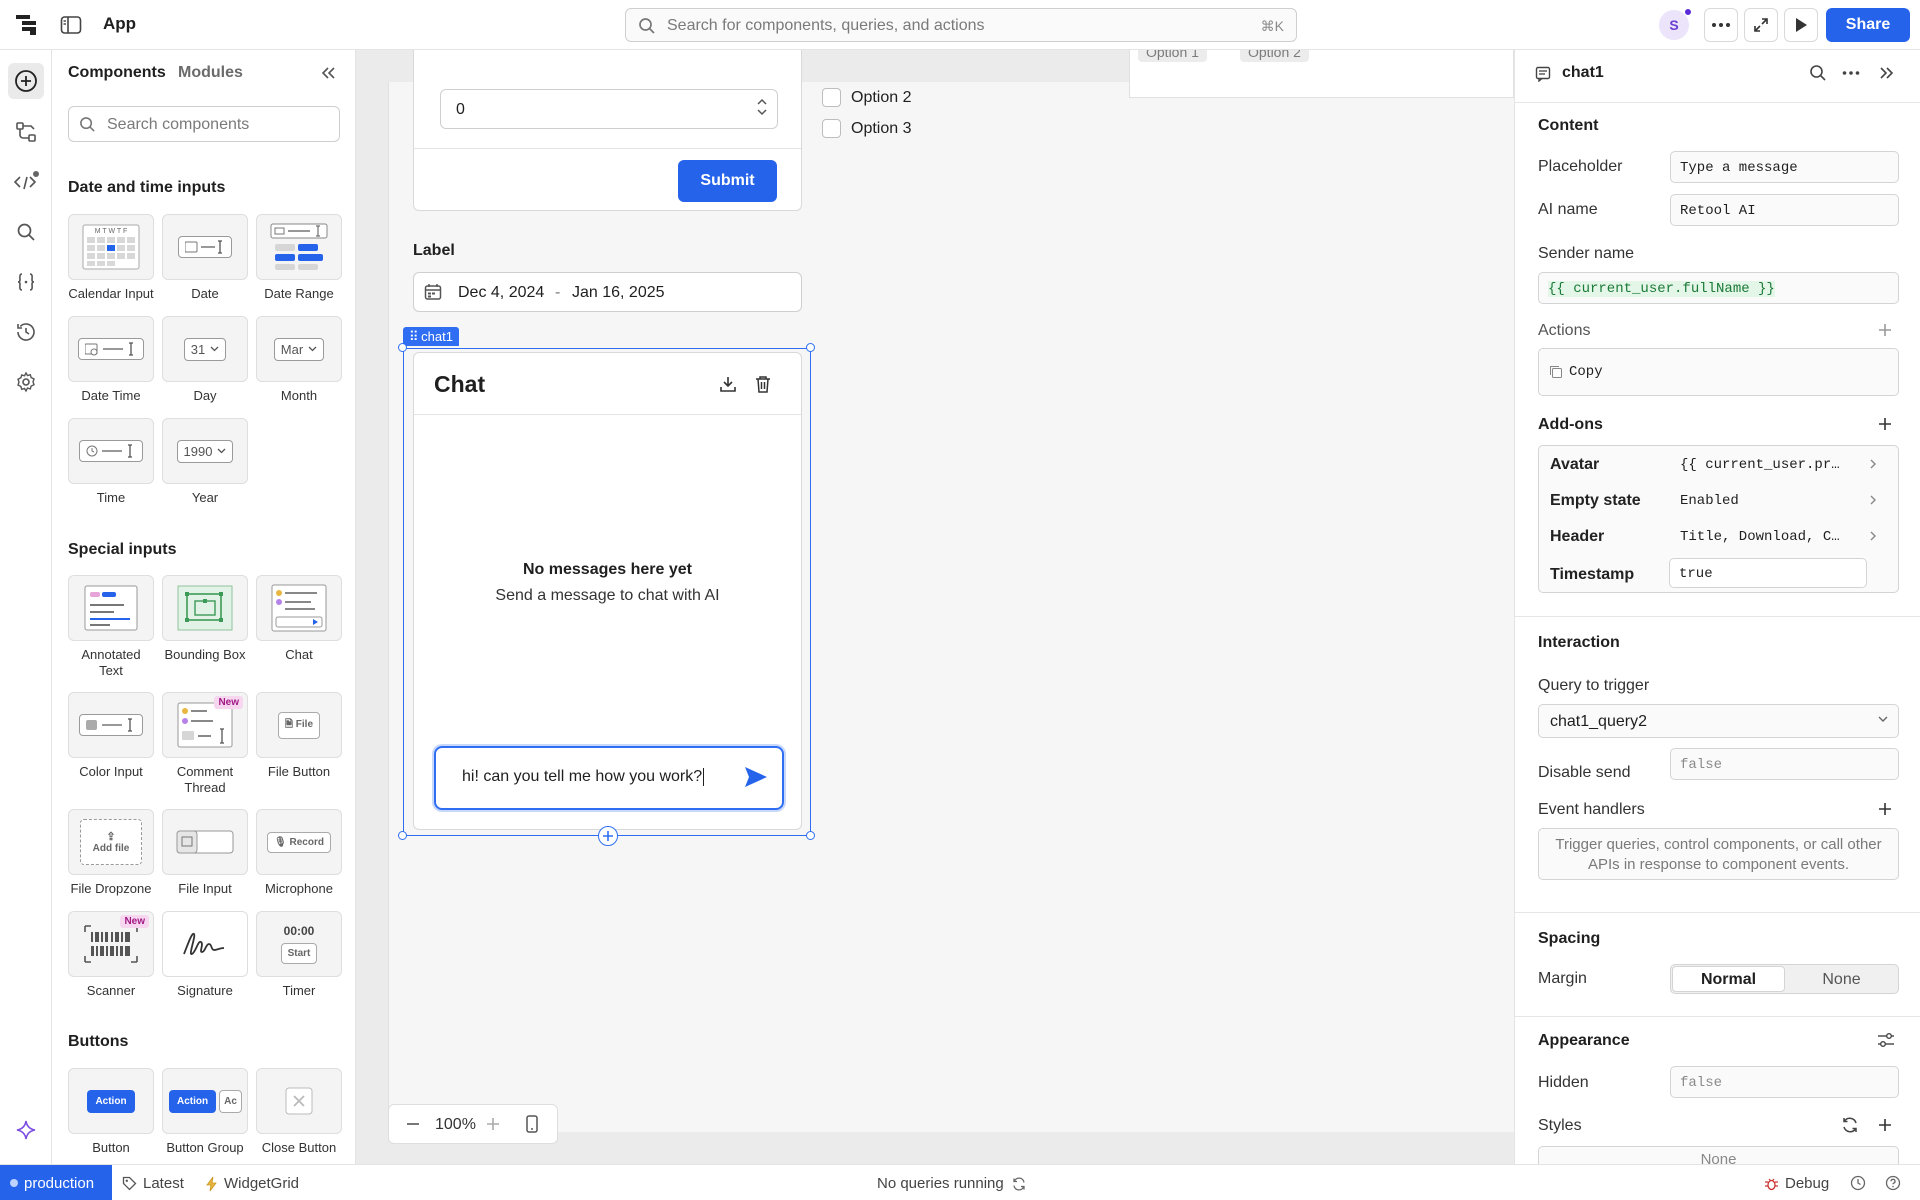 The height and width of the screenshot is (1200, 1920). I want to click on add-component-rail-button, so click(26, 81).